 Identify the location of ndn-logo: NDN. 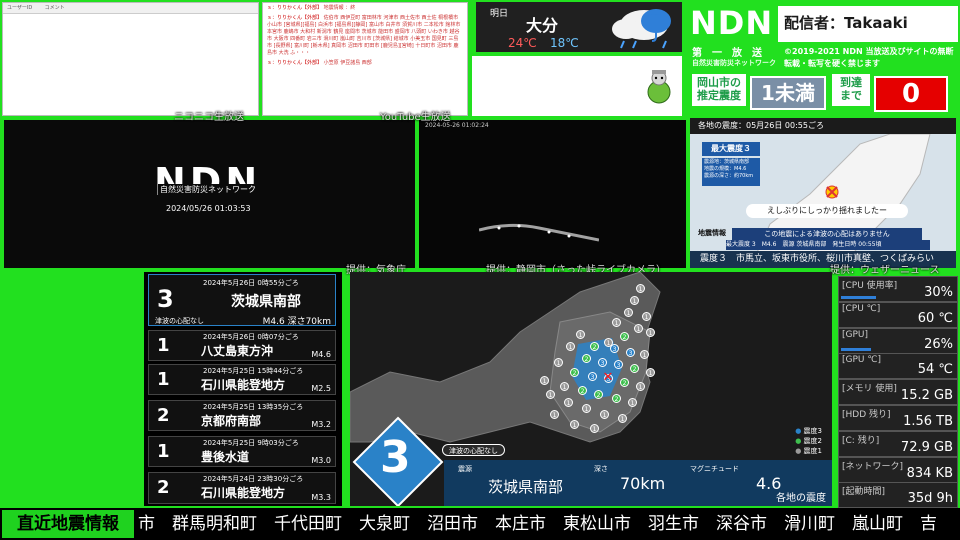
(732, 23).